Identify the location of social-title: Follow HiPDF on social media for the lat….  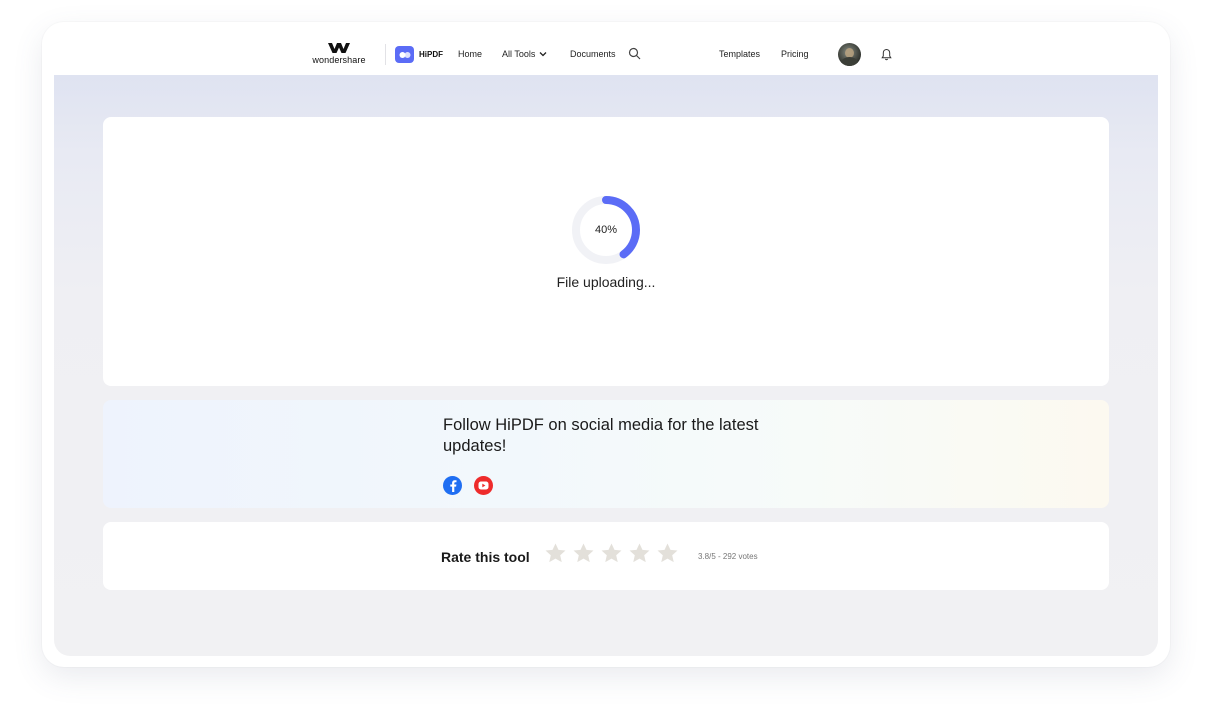
(601, 435).